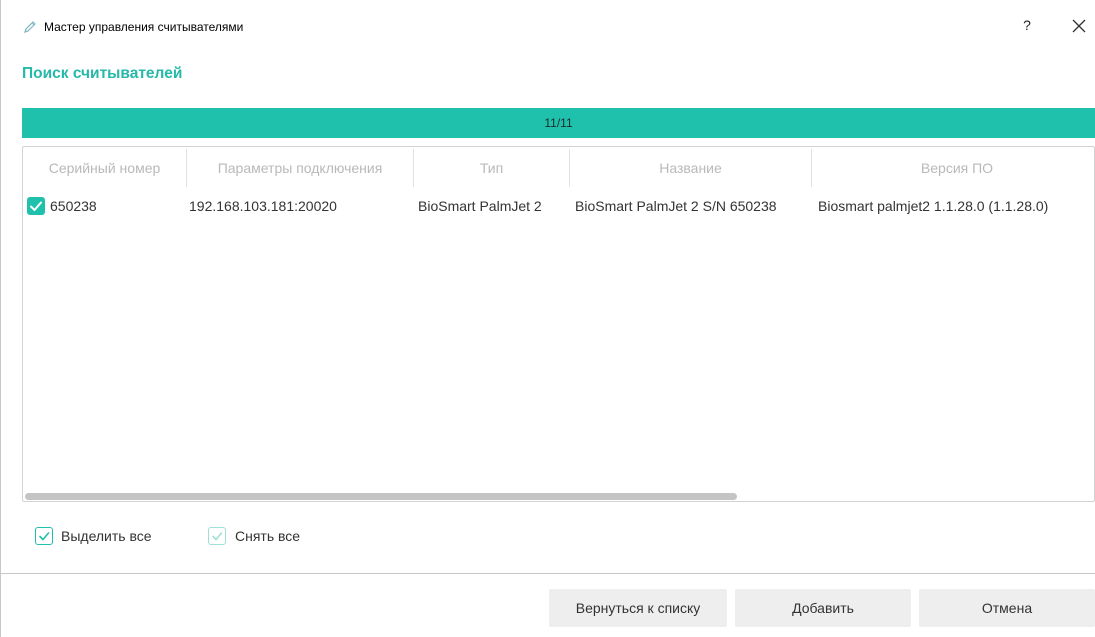  What do you see at coordinates (548, 573) in the screenshot?
I see `footer-divider` at bounding box center [548, 573].